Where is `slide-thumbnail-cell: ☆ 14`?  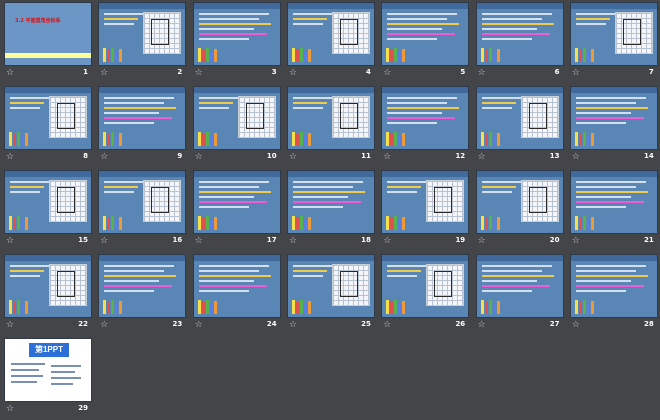 slide-thumbnail-cell: ☆ 14 is located at coordinates (613, 126).